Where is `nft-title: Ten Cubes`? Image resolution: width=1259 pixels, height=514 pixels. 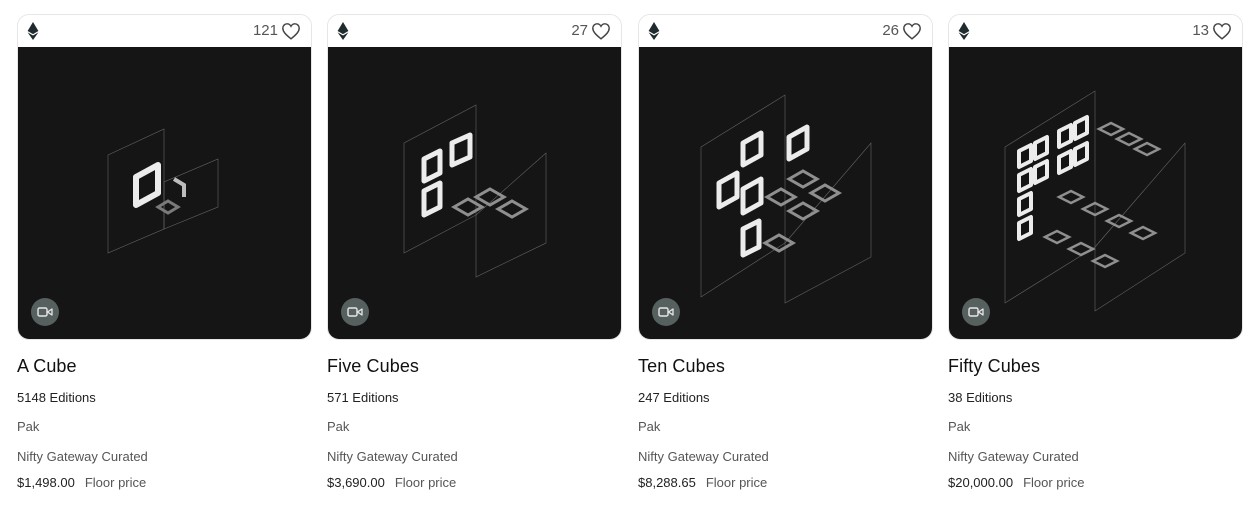
nft-title: Ten Cubes is located at coordinates (681, 366).